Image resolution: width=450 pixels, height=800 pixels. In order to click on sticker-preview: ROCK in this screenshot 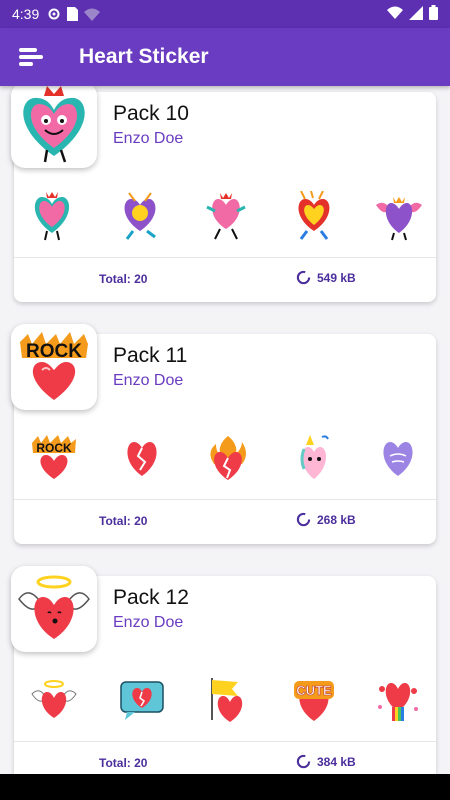, I will do `click(54, 458)`.